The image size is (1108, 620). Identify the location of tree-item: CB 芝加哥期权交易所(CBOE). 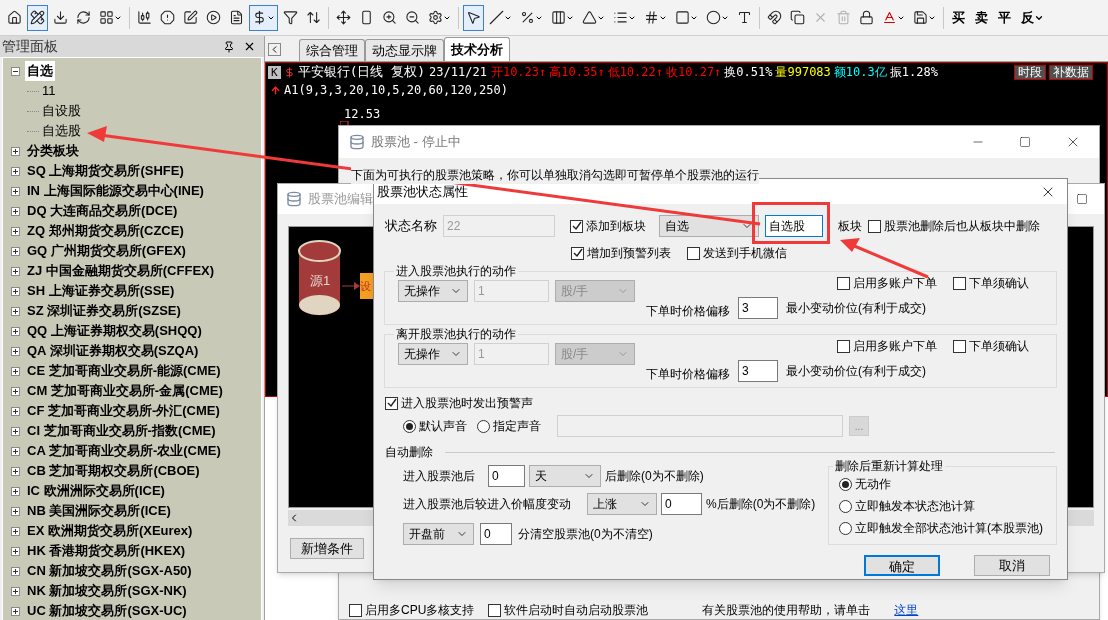
(113, 471).